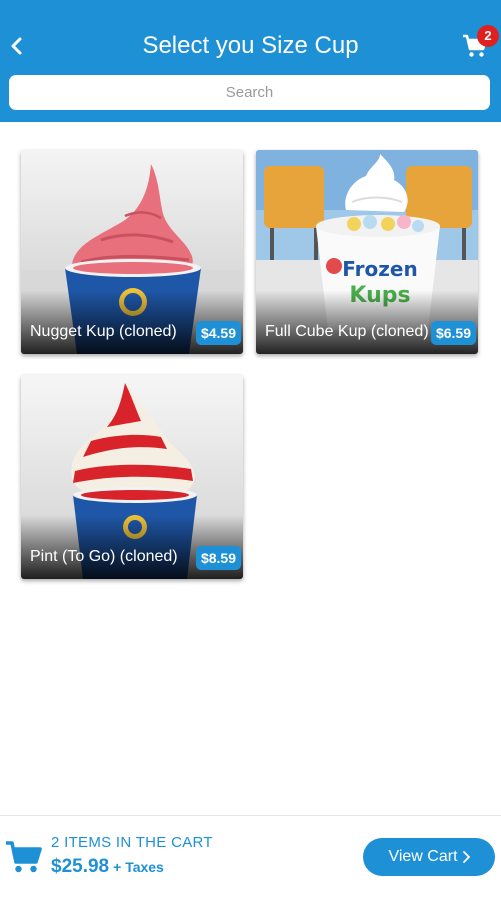 Image resolution: width=501 pixels, height=900 pixels. I want to click on cart-count-badge: 2, so click(488, 36).